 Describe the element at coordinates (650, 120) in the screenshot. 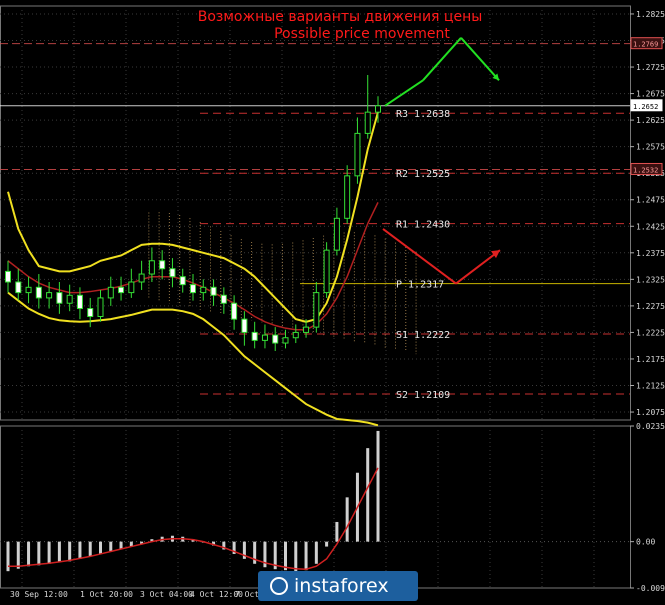

I see `y-tick-label: 1.2625` at that location.